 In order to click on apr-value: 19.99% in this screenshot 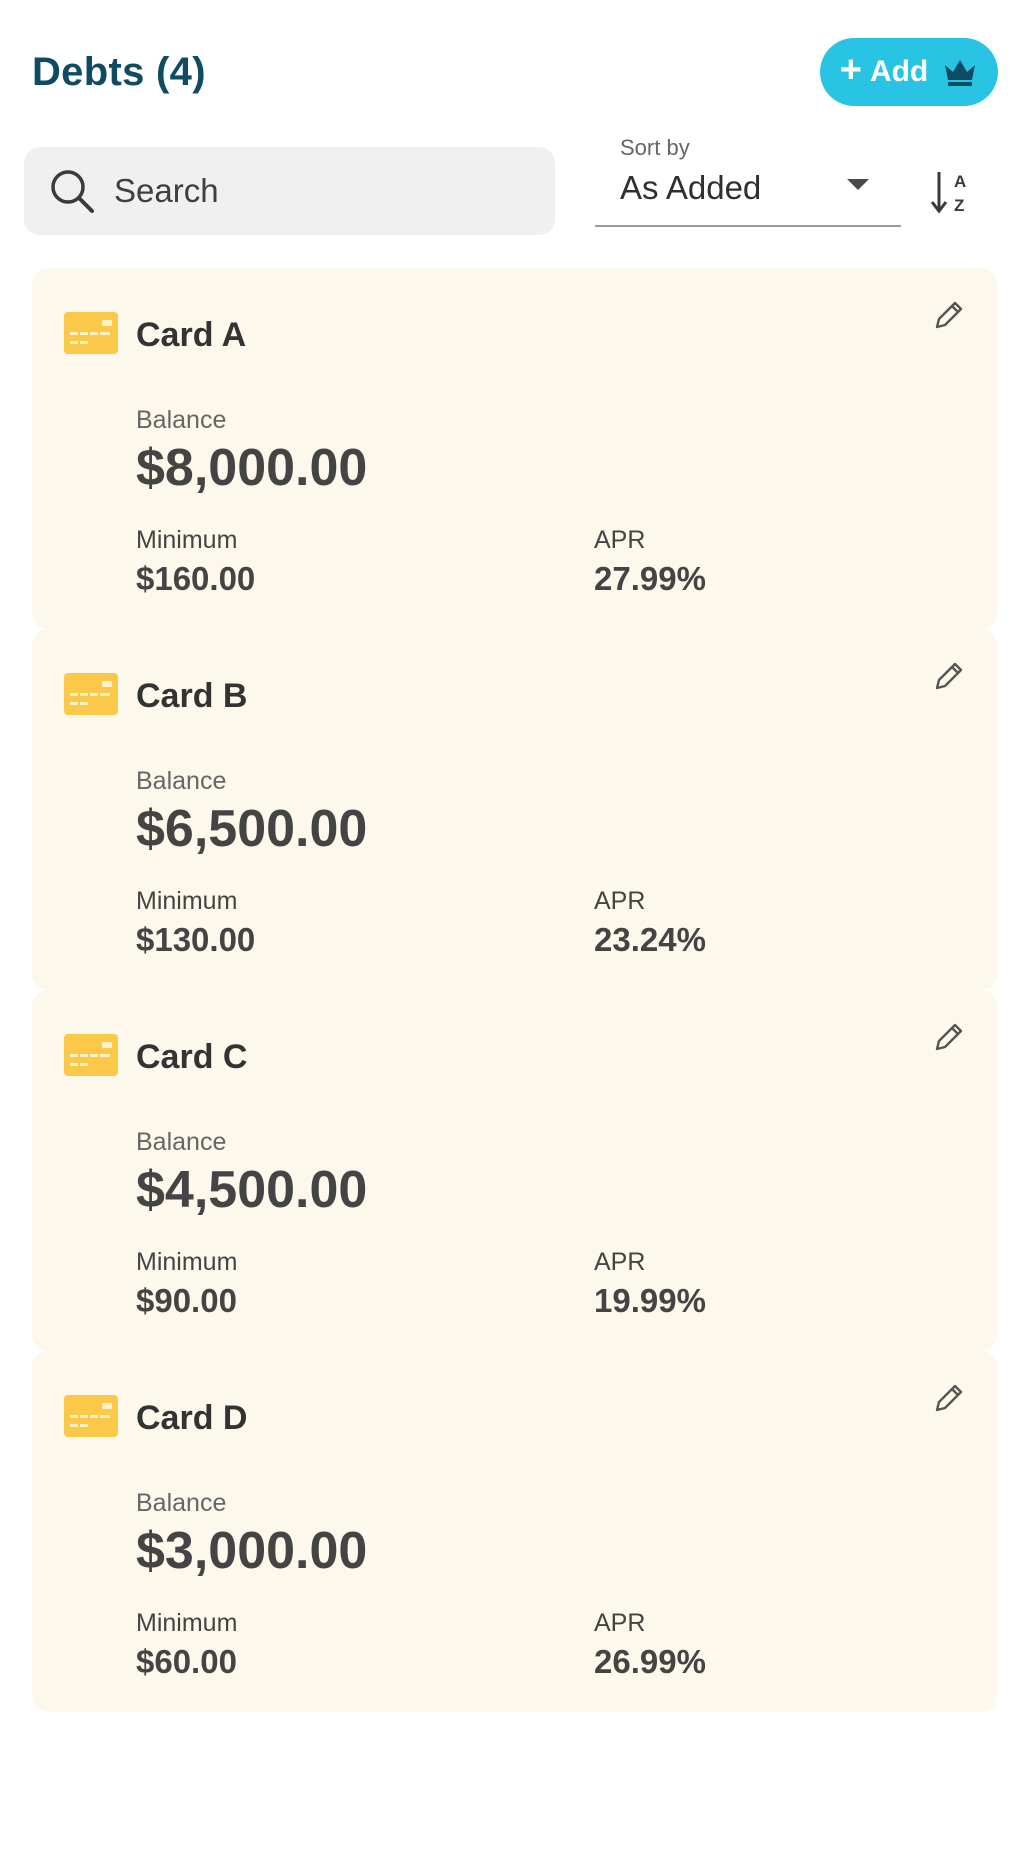, I will do `click(650, 1300)`.